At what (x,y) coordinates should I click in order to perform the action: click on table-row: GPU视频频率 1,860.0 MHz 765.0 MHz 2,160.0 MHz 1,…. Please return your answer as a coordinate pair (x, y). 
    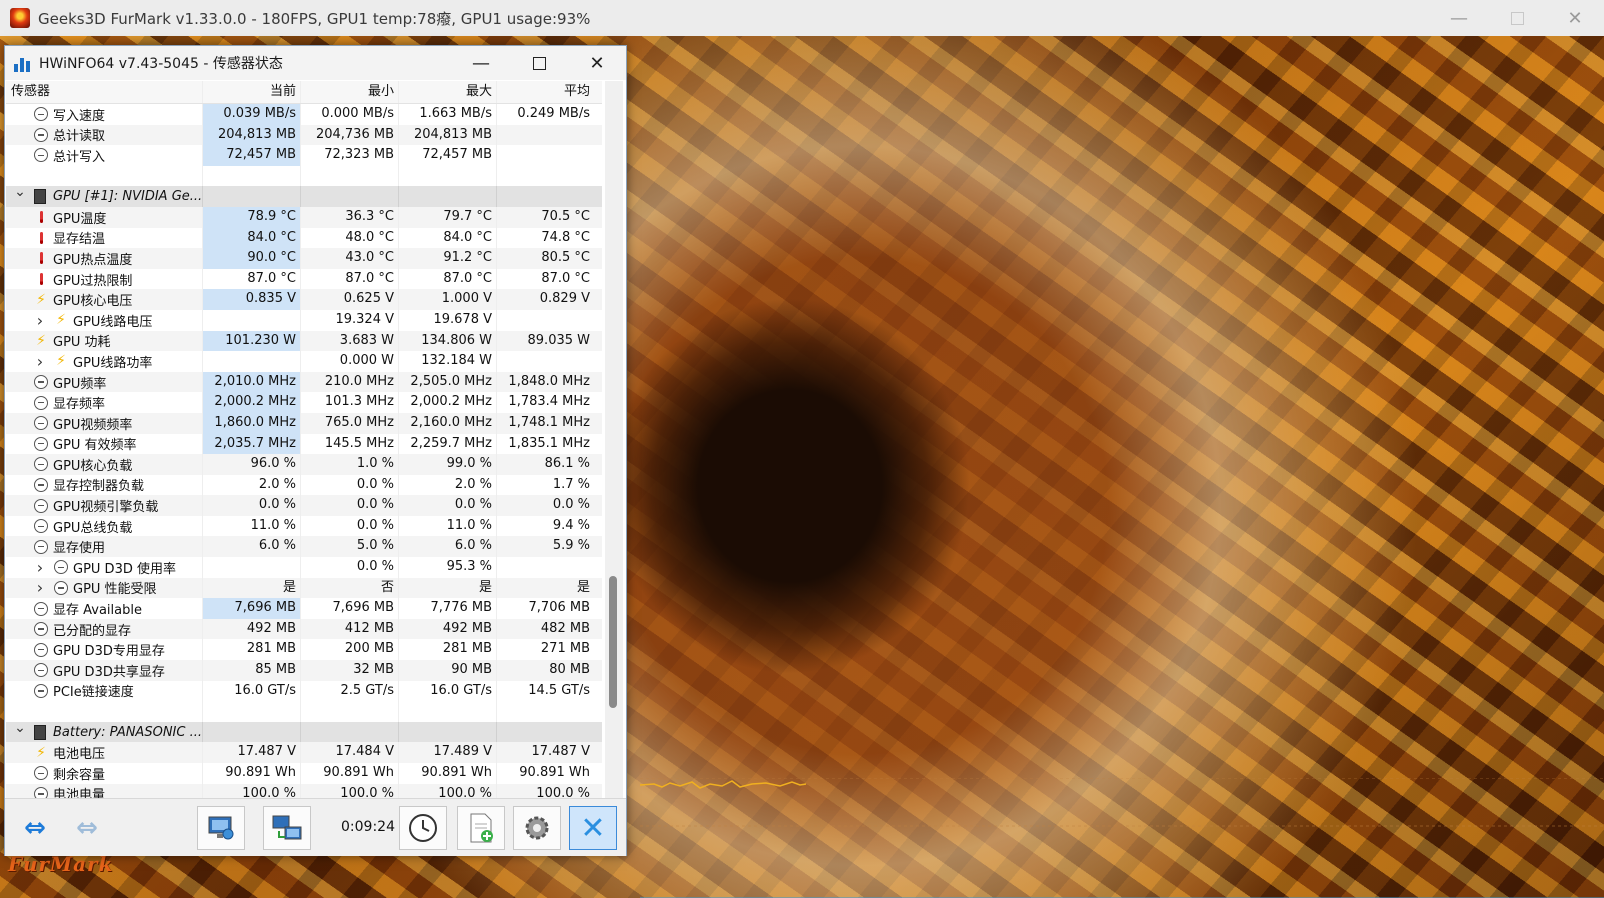
    Looking at the image, I should click on (304, 423).